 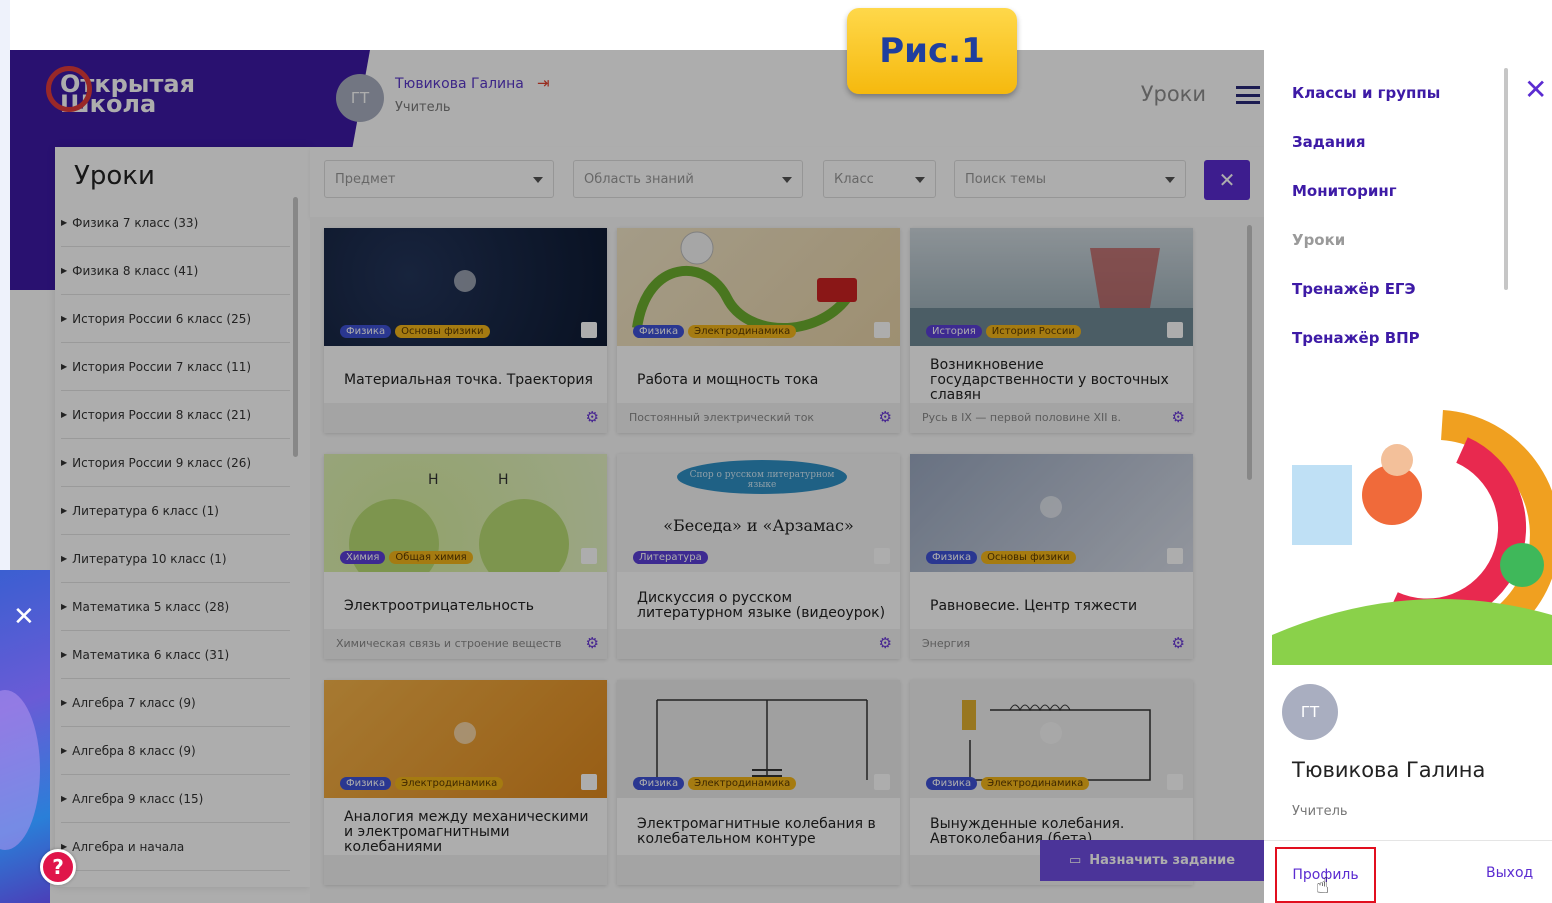 I want to click on nav-item-monitoring: Мониторинг, so click(x=1344, y=191).